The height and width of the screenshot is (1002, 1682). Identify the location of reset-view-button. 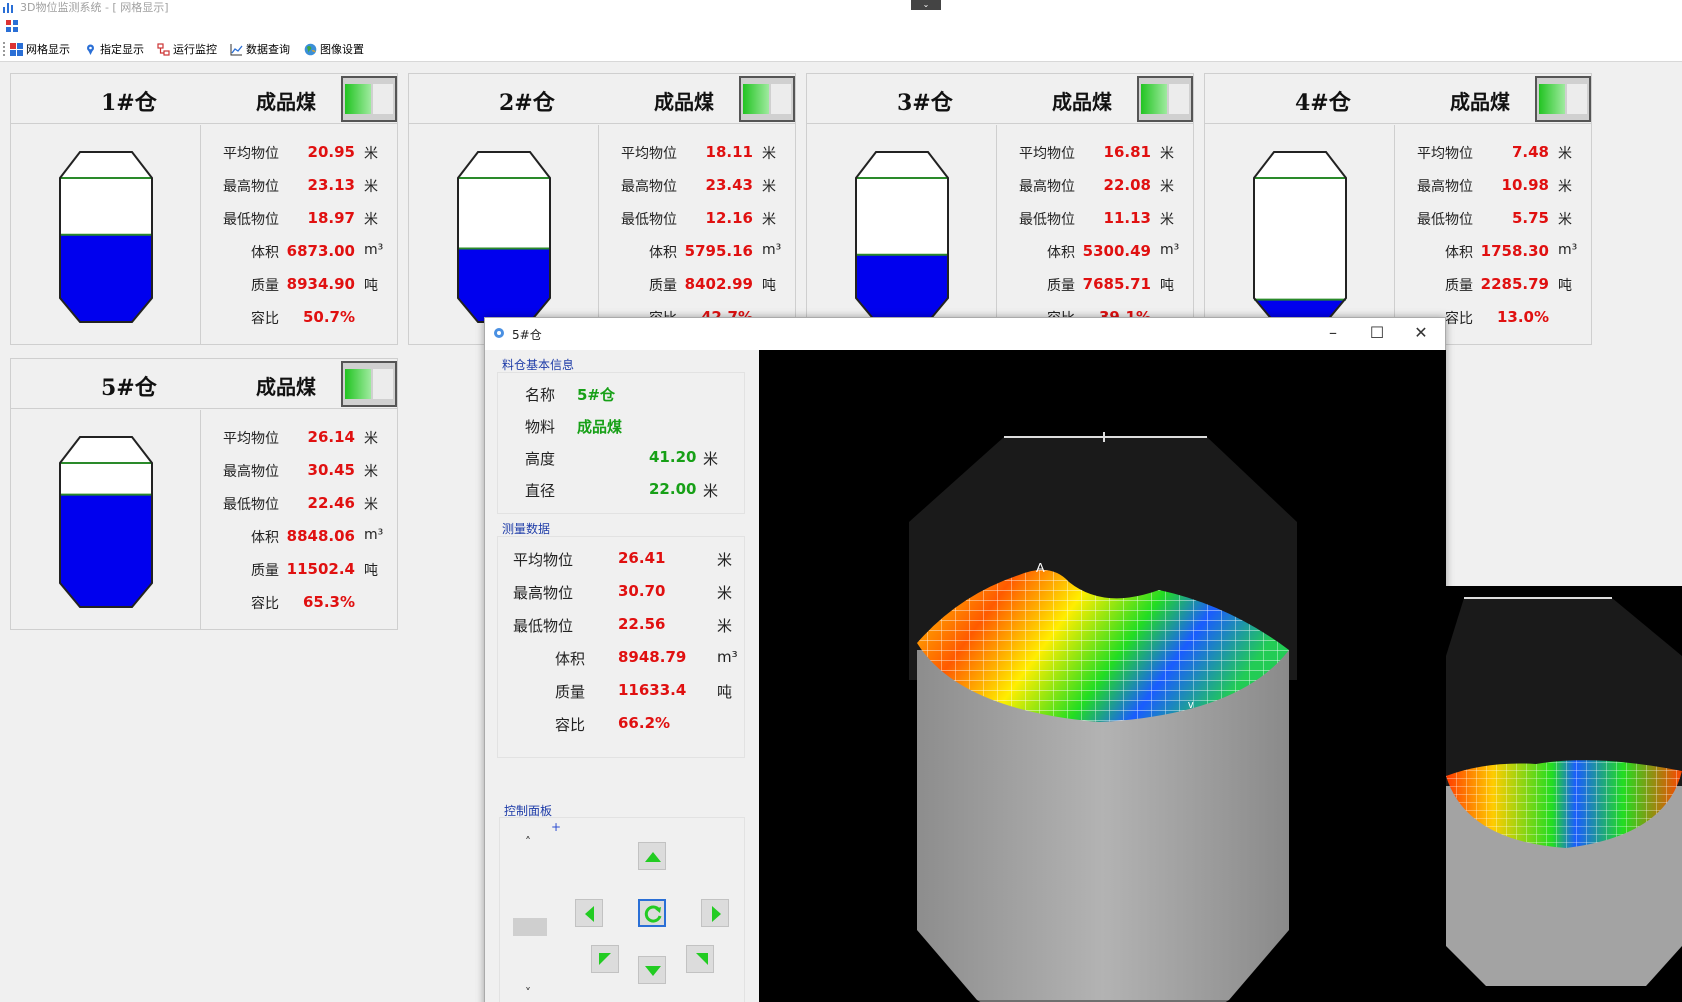
(652, 913).